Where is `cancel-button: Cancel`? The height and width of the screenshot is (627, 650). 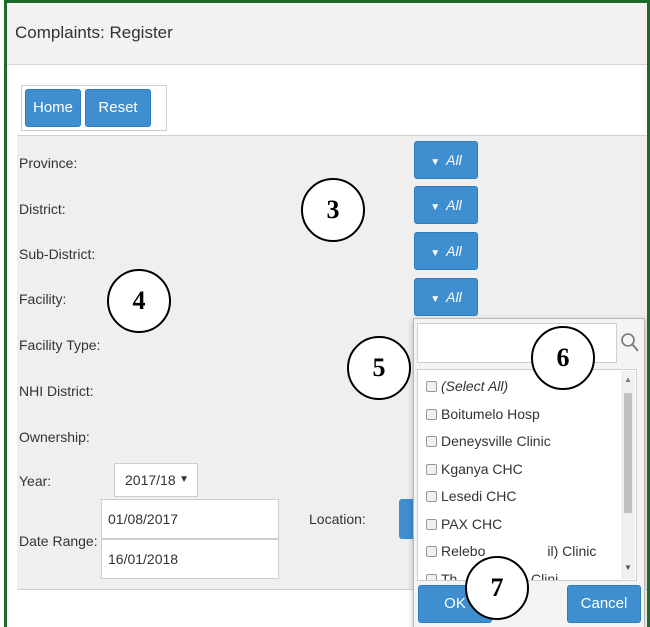 cancel-button: Cancel is located at coordinates (604, 604).